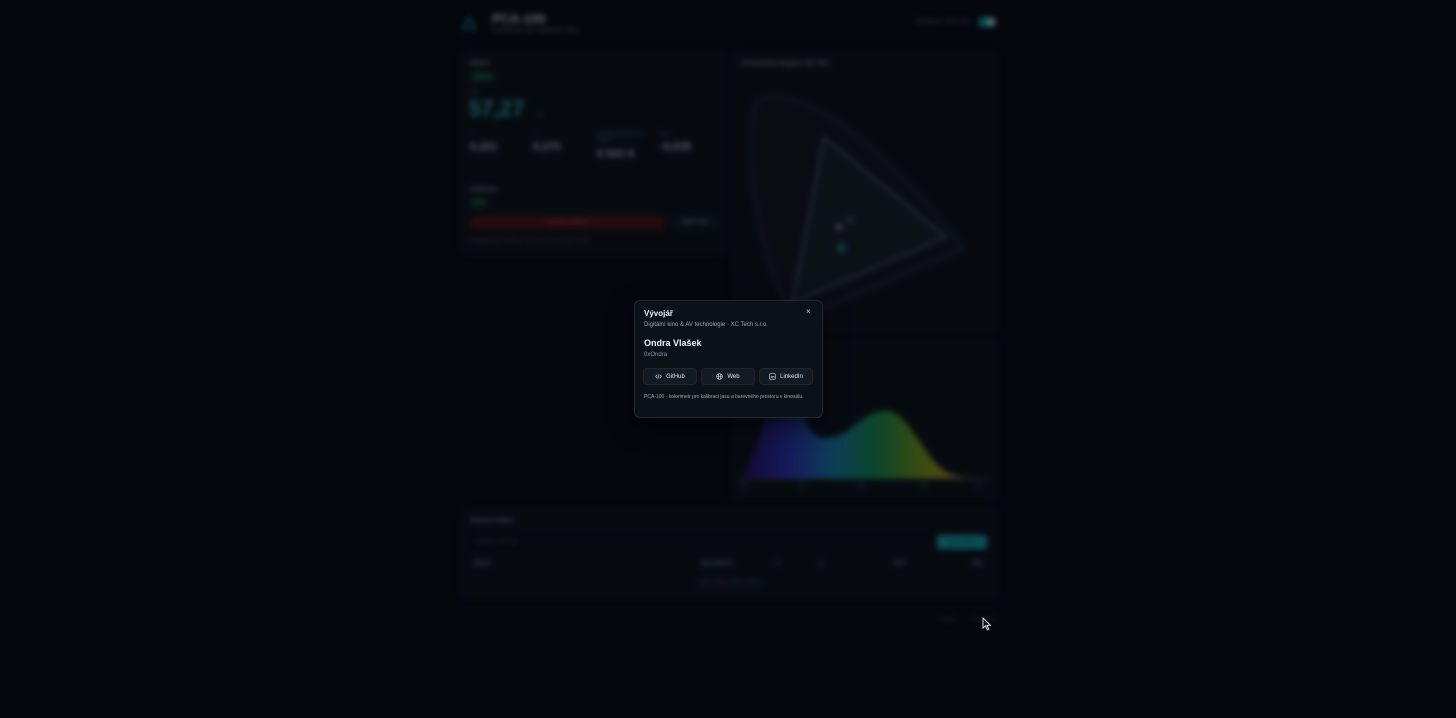 The height and width of the screenshot is (718, 1456). I want to click on web-link-button: Web, so click(728, 376).